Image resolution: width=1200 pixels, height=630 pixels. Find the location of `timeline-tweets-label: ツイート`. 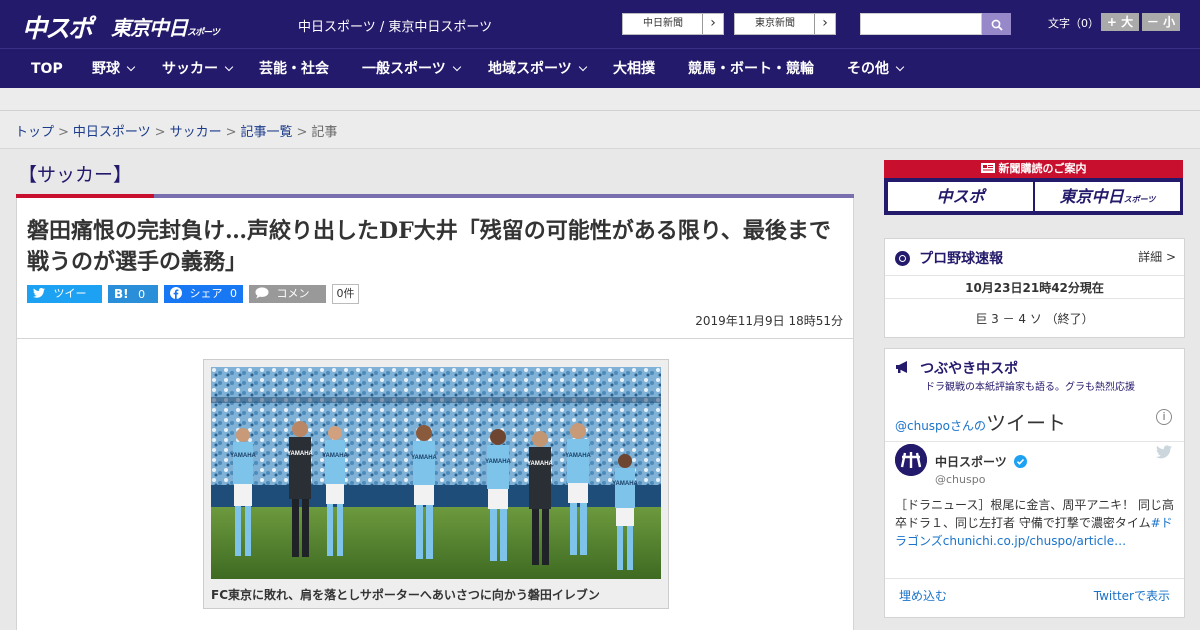

timeline-tweets-label: ツイート is located at coordinates (1026, 423).